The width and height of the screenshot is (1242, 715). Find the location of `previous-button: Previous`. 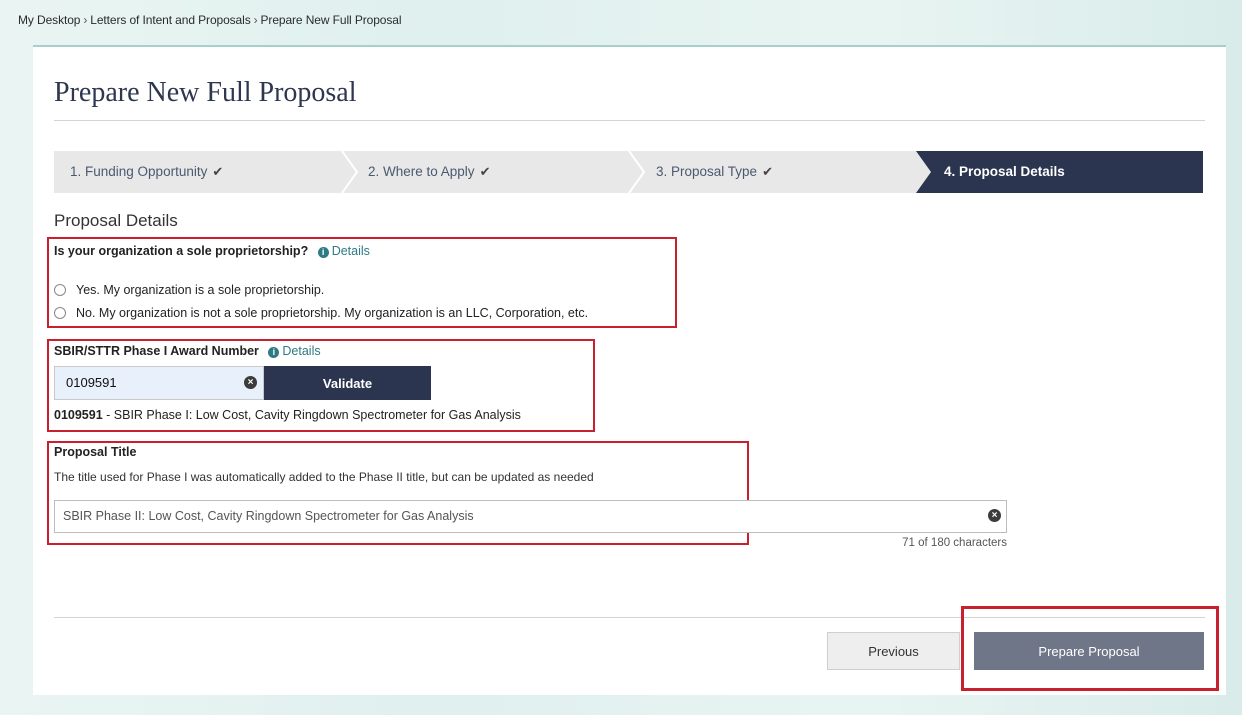

previous-button: Previous is located at coordinates (893, 651).